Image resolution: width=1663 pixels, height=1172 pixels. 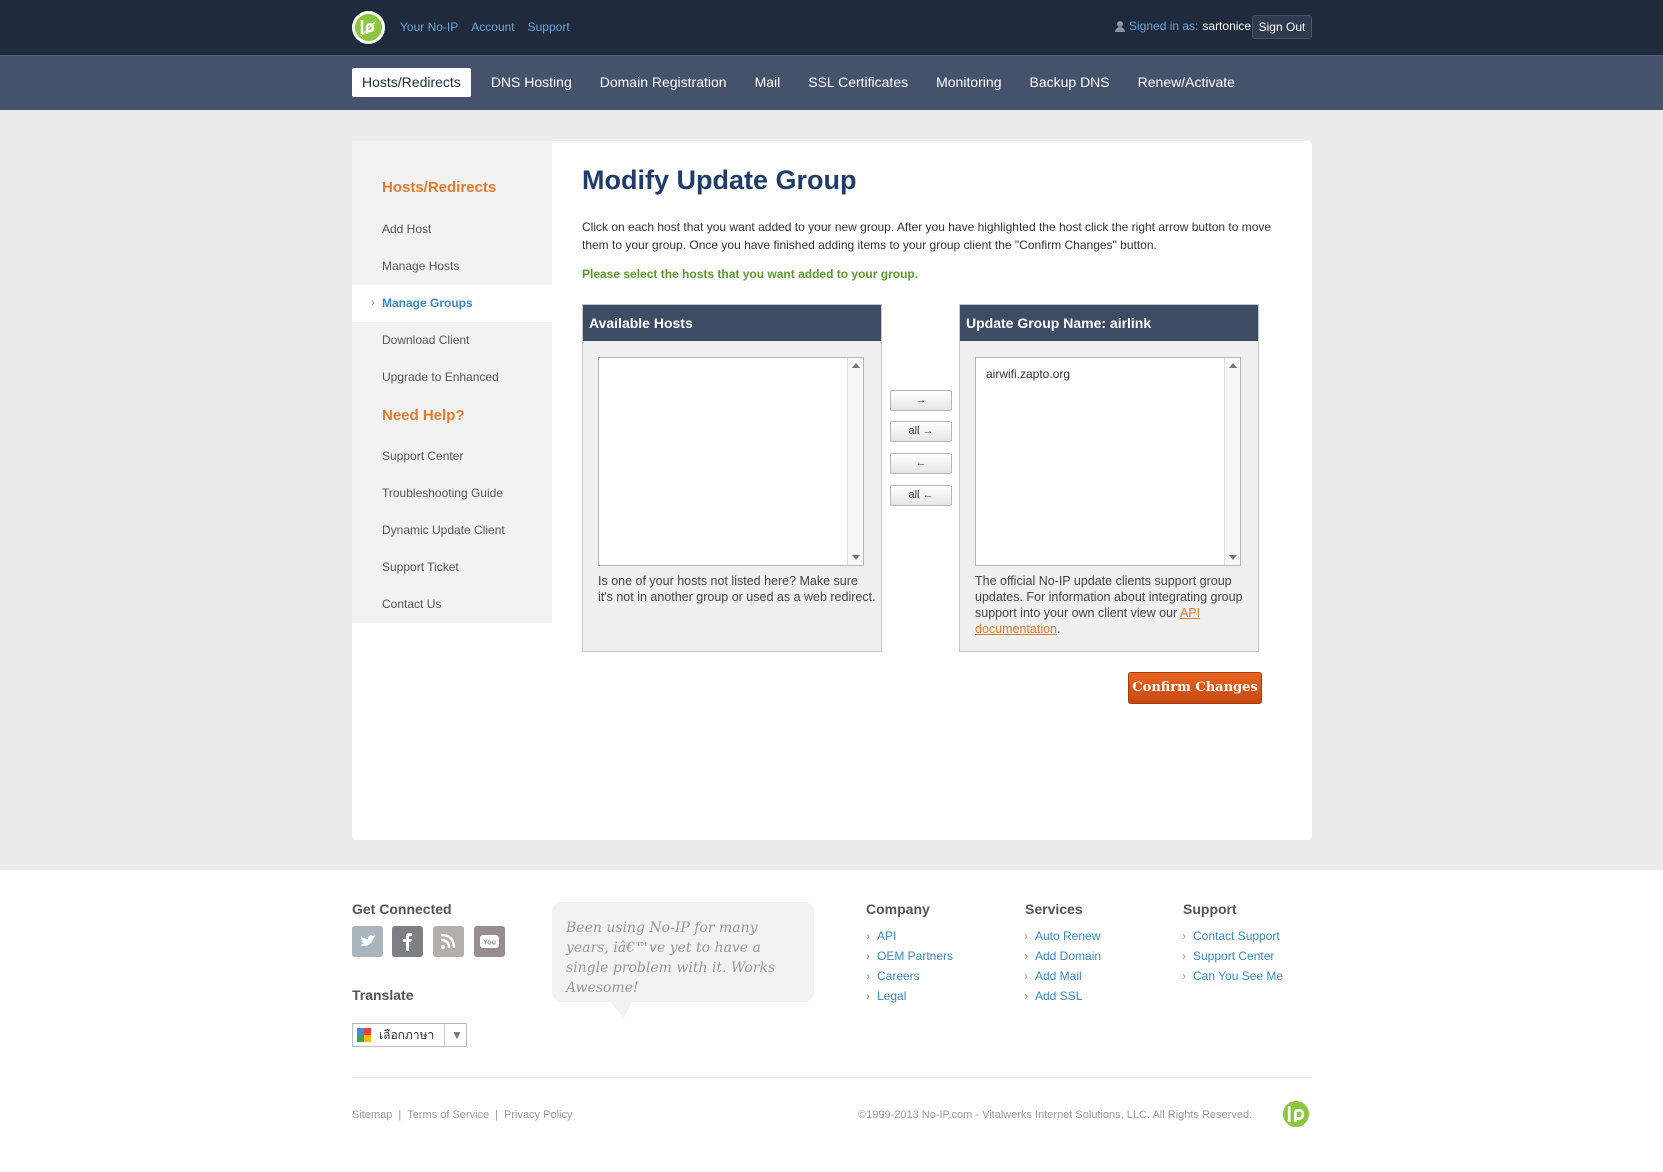 I want to click on move-right-button: →, so click(x=921, y=400).